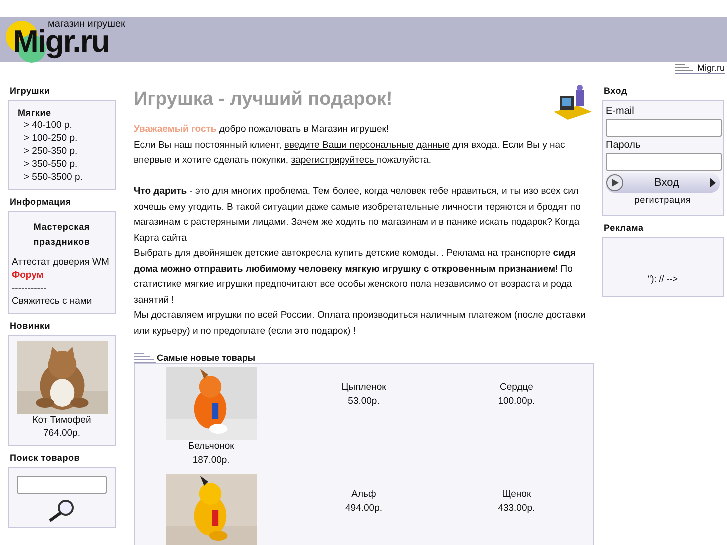  What do you see at coordinates (664, 162) in the screenshot?
I see `password-field` at bounding box center [664, 162].